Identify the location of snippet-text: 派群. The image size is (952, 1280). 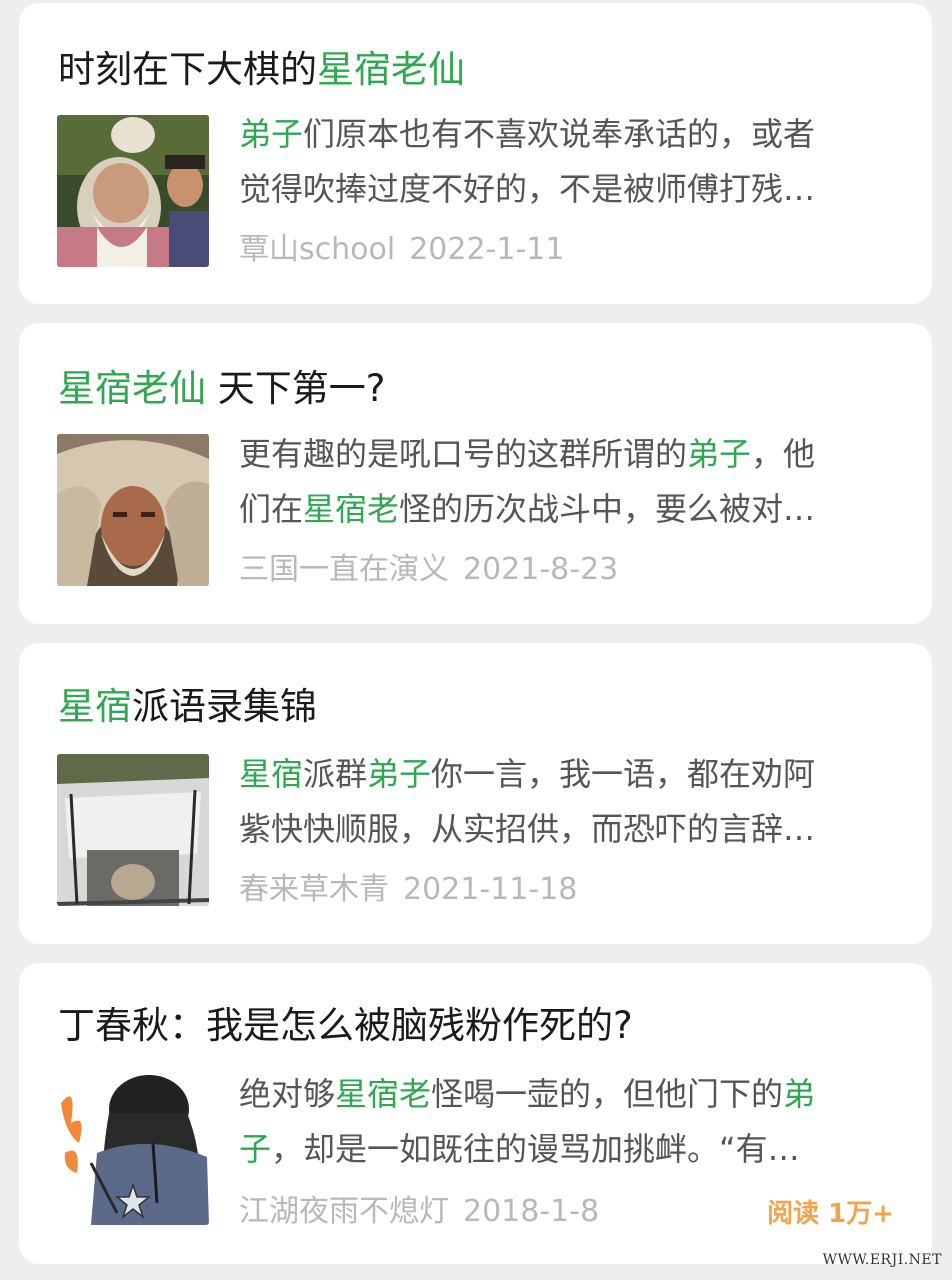
(335, 774).